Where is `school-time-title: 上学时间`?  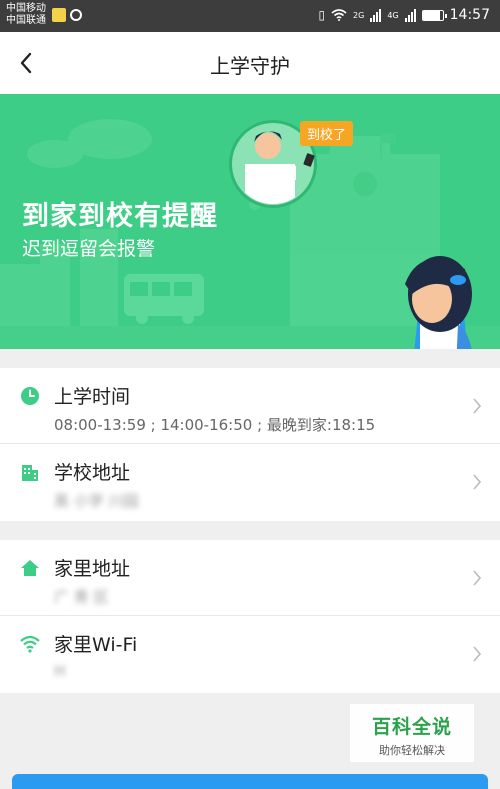 school-time-title: 上学时间 is located at coordinates (92, 397).